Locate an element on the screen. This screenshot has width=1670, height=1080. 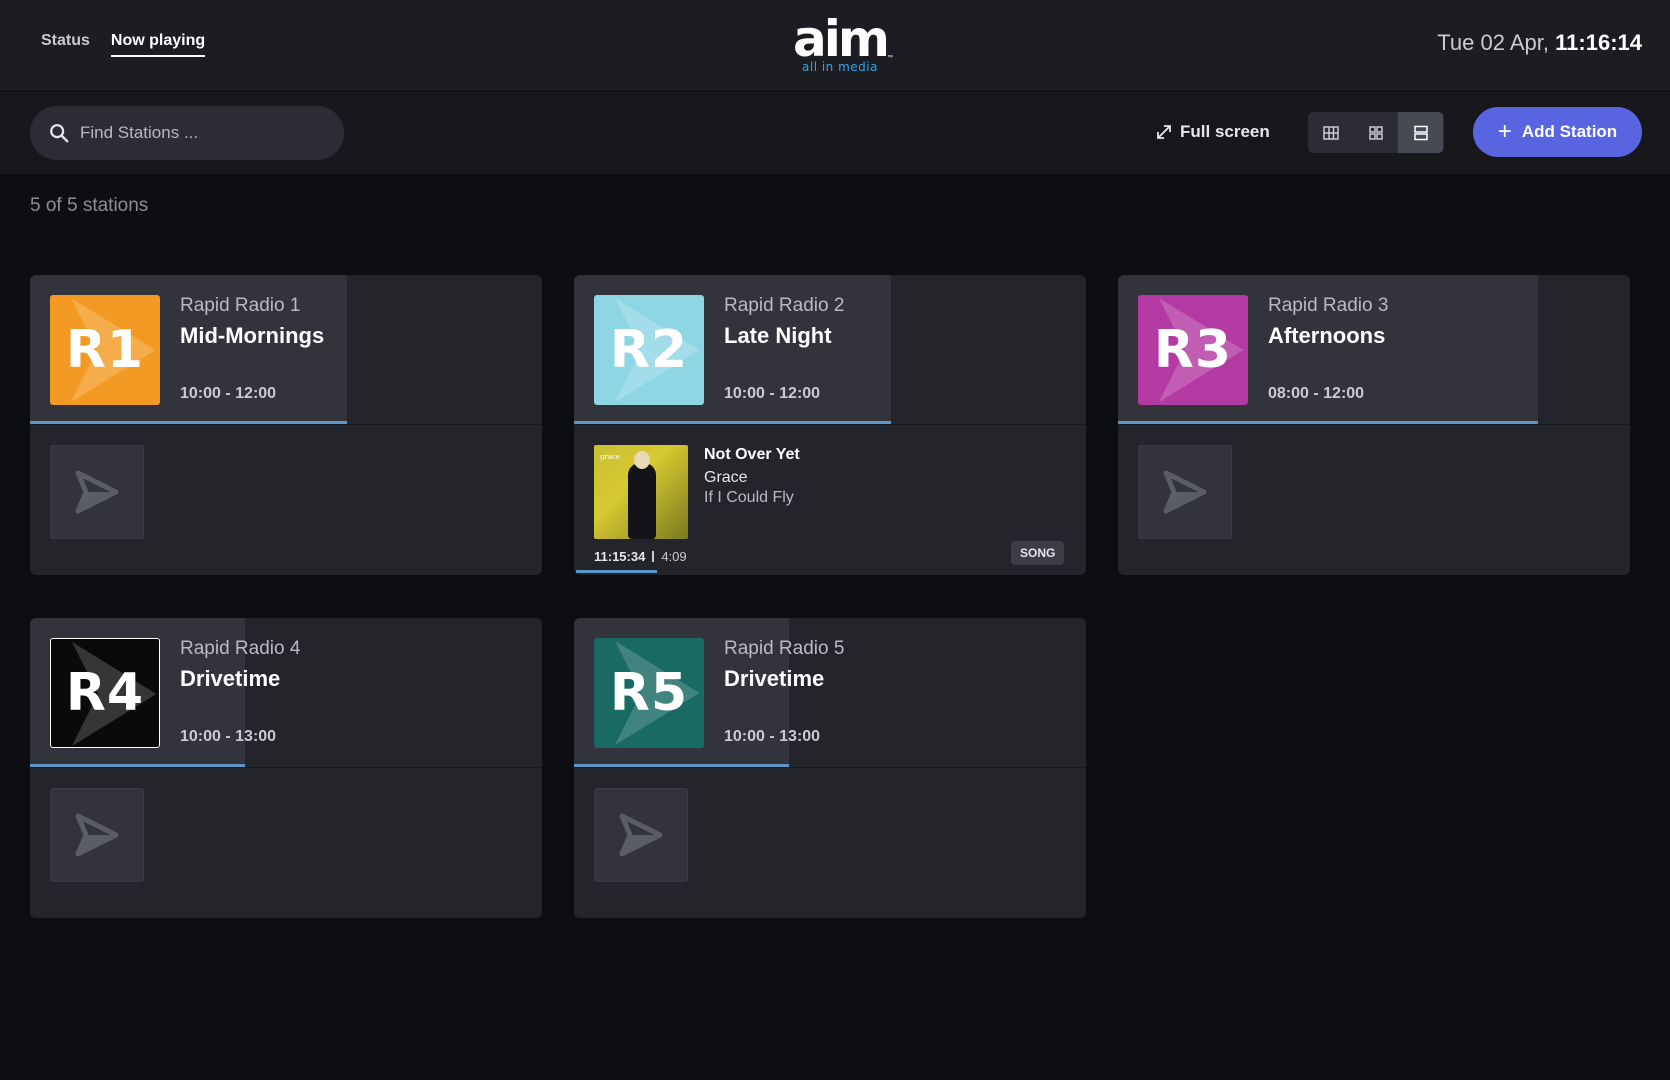
album-art-label: grace is located at coordinates (610, 457).